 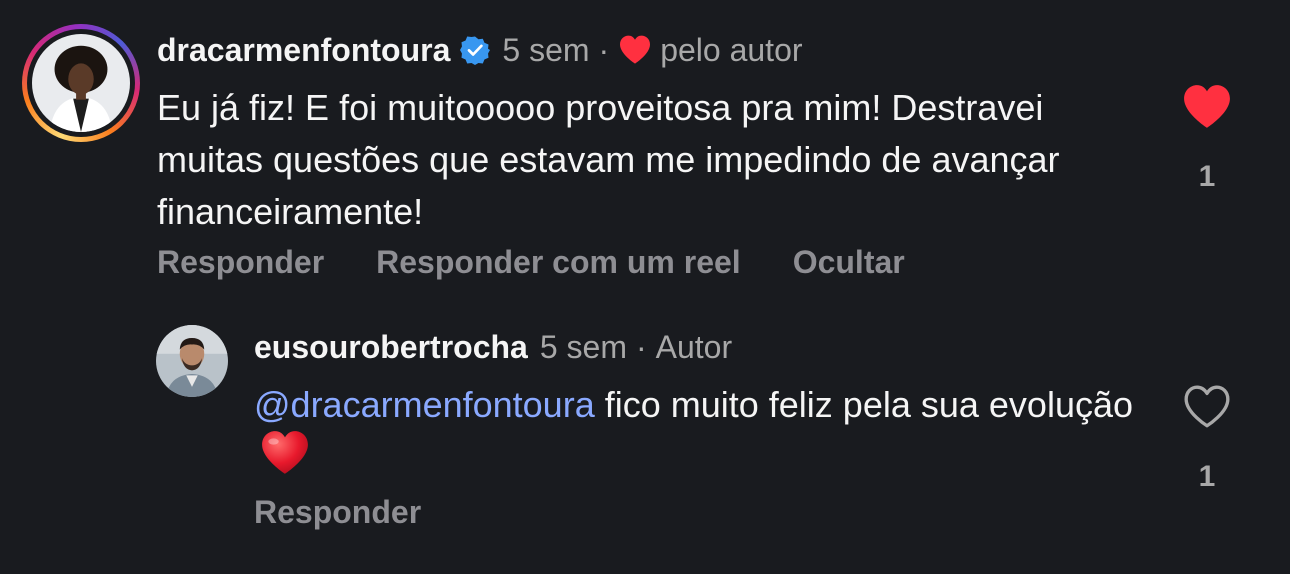 I want to click on story-ring-avatar, so click(x=81, y=83).